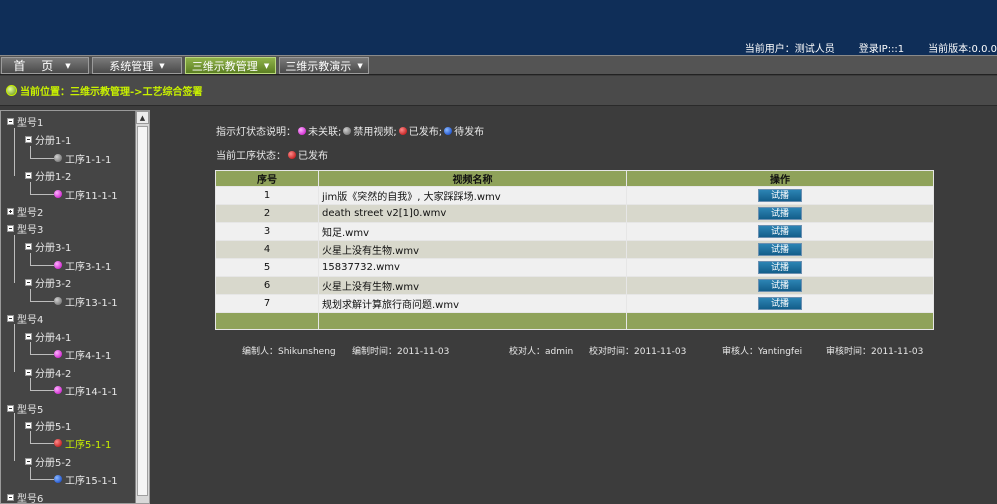  I want to click on tree-node-volume-5-1: 分册5-1, so click(48, 425).